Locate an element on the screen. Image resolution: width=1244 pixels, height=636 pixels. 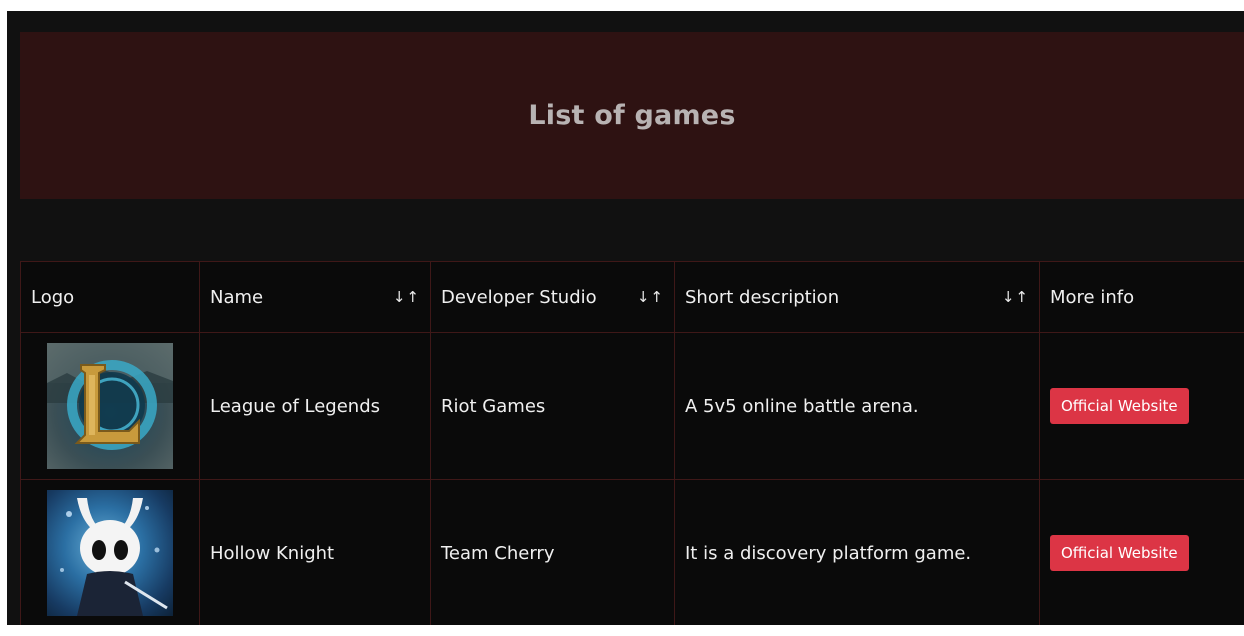
column-header-developer: Developer Studio ↓↑ is located at coordinates (552, 297).